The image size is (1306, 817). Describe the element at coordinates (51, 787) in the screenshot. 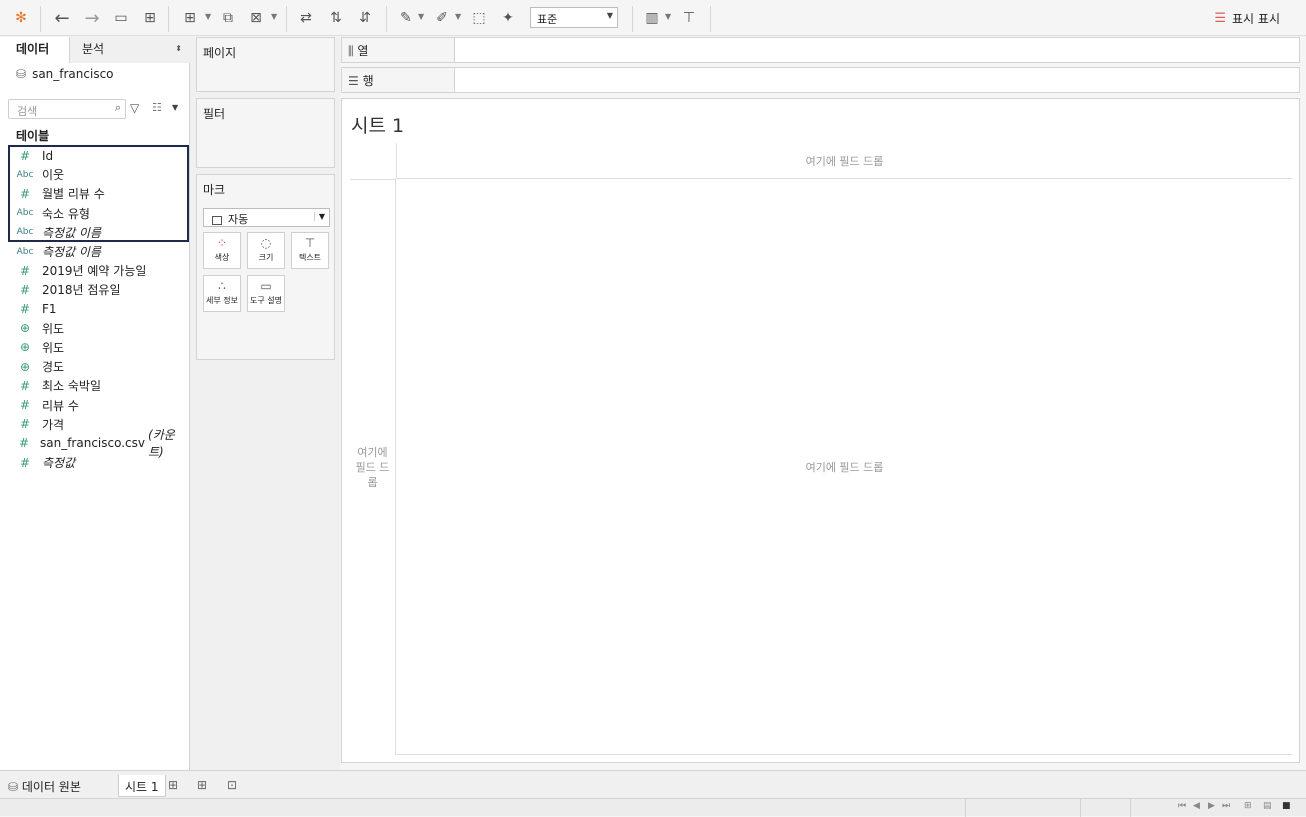

I see `tab-datasource-label: 데이터 원본` at that location.